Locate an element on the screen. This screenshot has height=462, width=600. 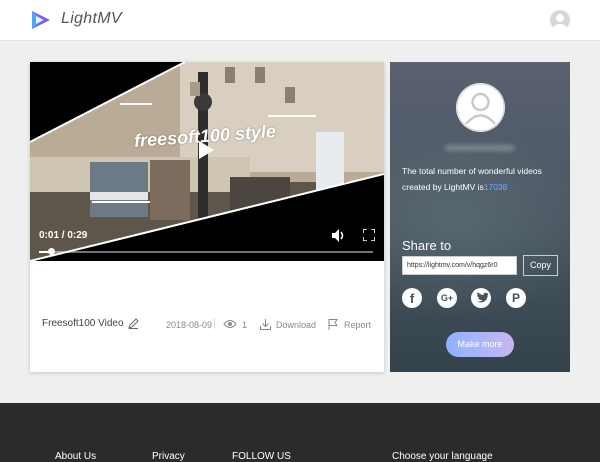
copy-button: Copy is located at coordinates (540, 265).